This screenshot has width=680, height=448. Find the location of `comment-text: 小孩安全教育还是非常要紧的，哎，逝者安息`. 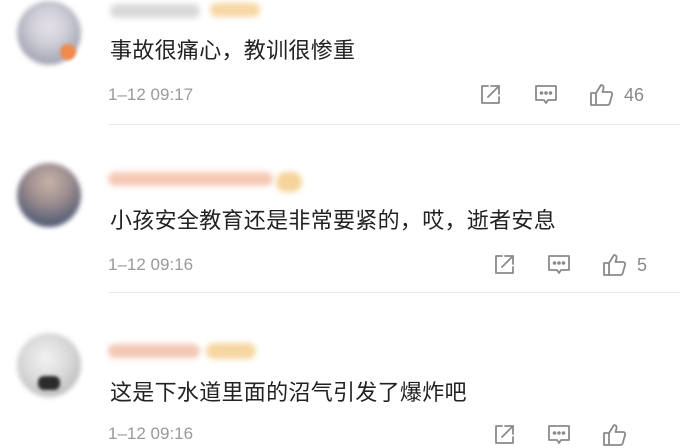

comment-text: 小孩安全教育还是非常要紧的，哎，逝者安息 is located at coordinates (333, 221).